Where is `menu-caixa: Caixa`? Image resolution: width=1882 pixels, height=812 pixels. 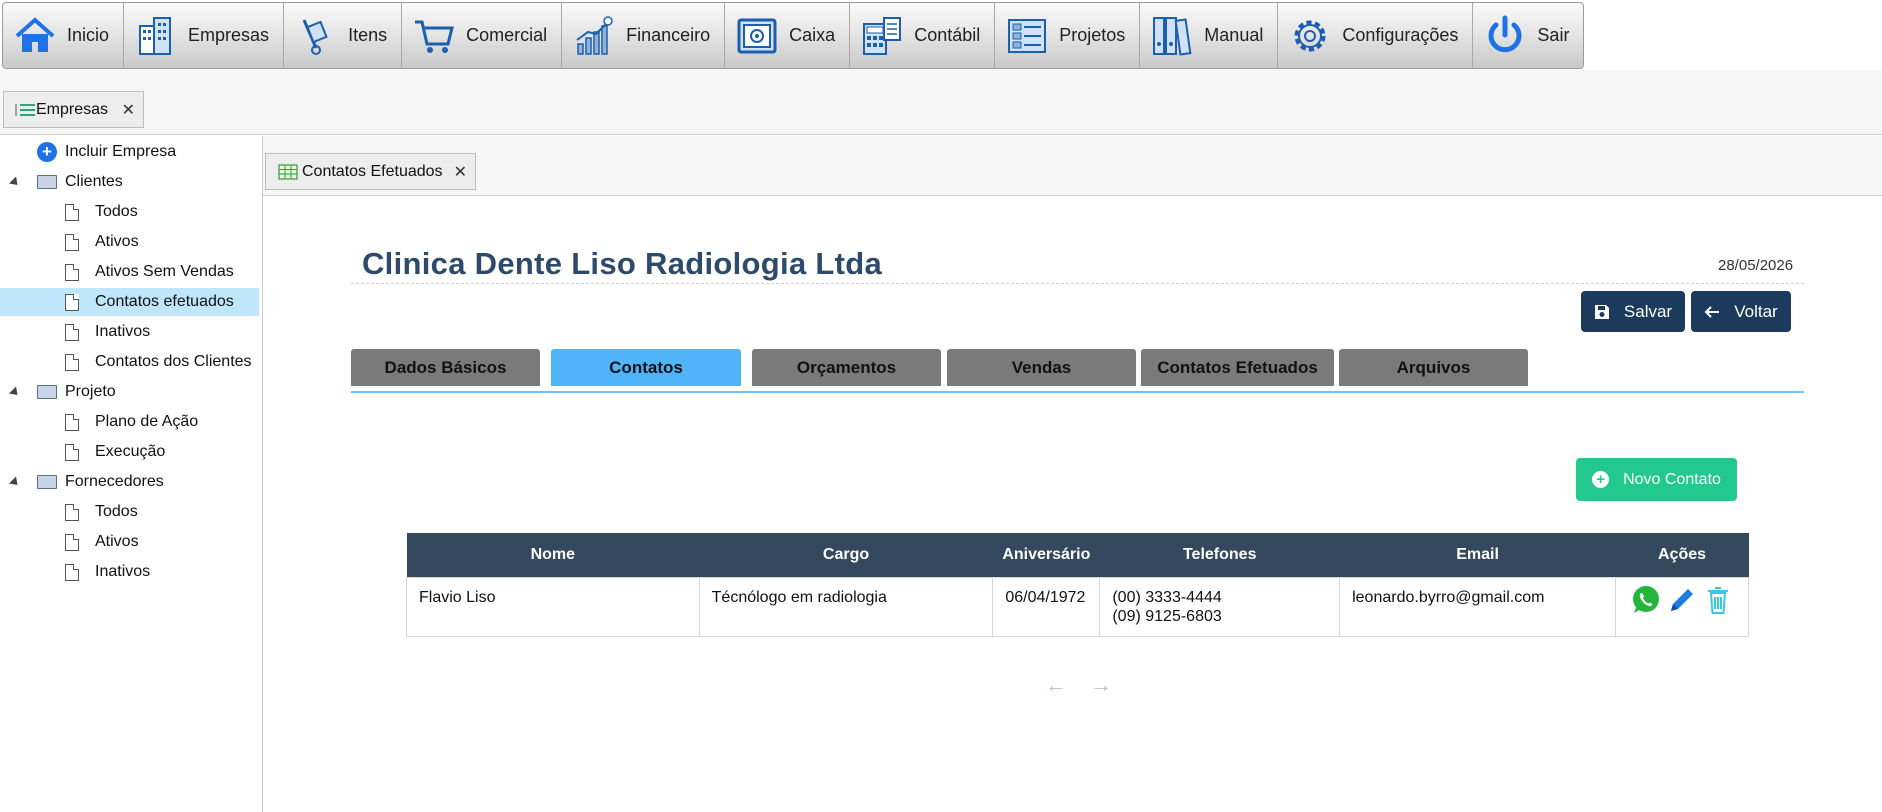
menu-caixa: Caixa is located at coordinates (788, 35).